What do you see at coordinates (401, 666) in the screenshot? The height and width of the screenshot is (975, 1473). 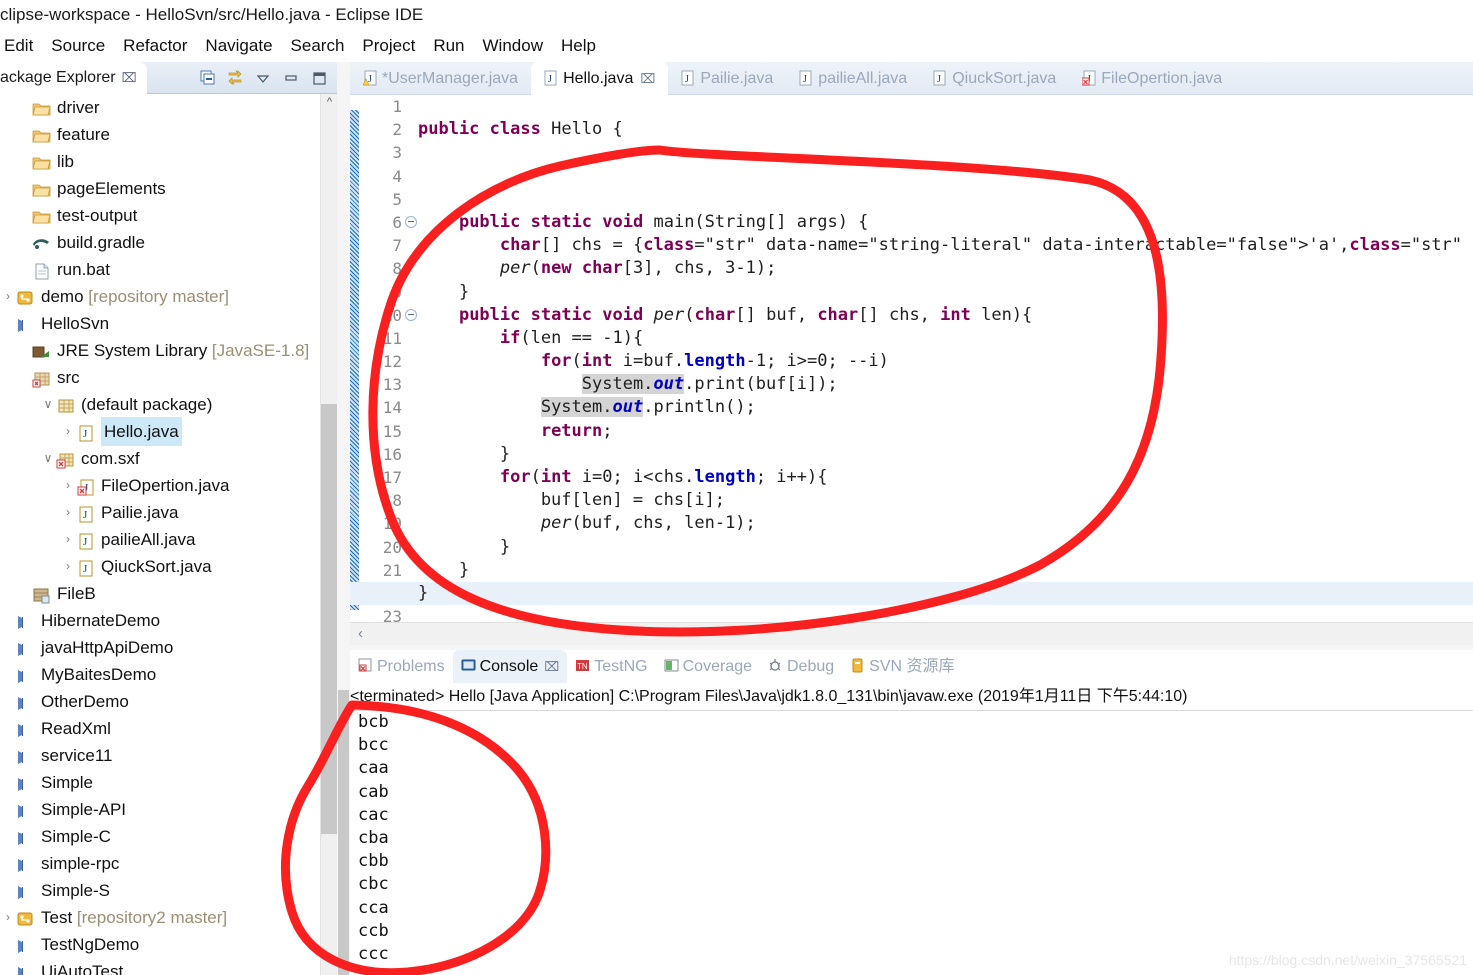 I see `console-tab-problems: Problems` at bounding box center [401, 666].